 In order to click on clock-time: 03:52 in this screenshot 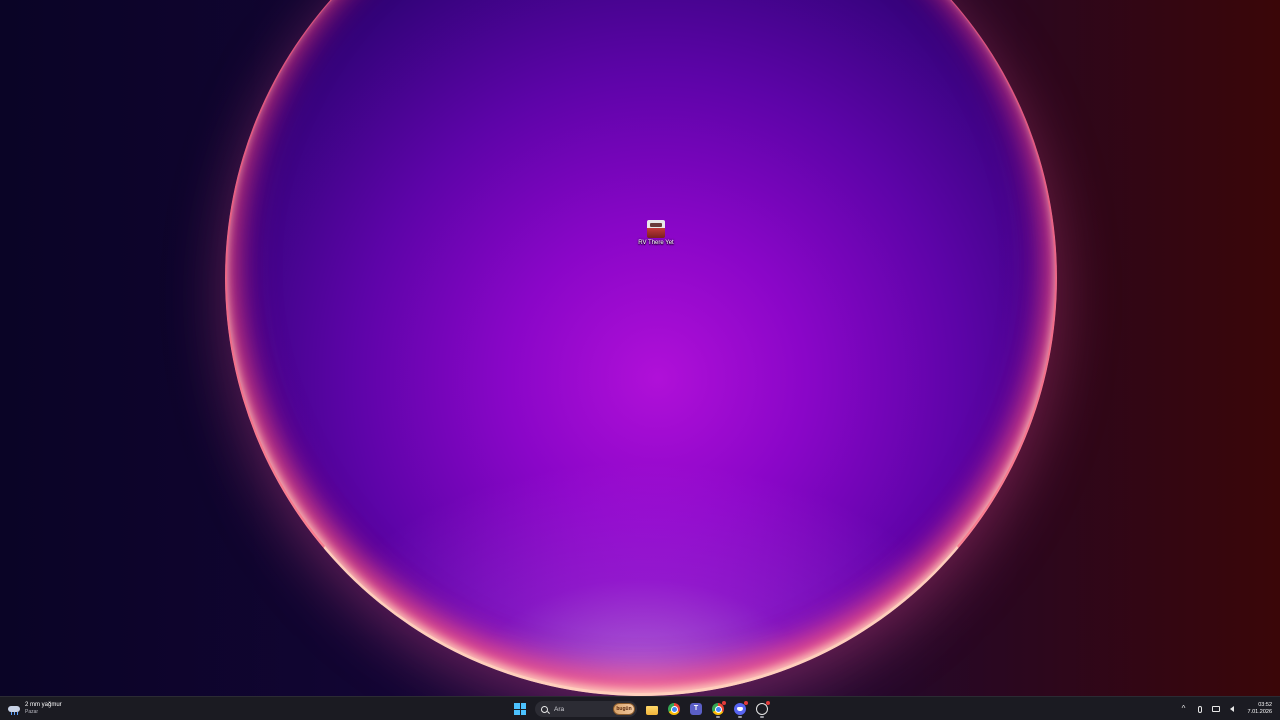, I will do `click(1265, 705)`.